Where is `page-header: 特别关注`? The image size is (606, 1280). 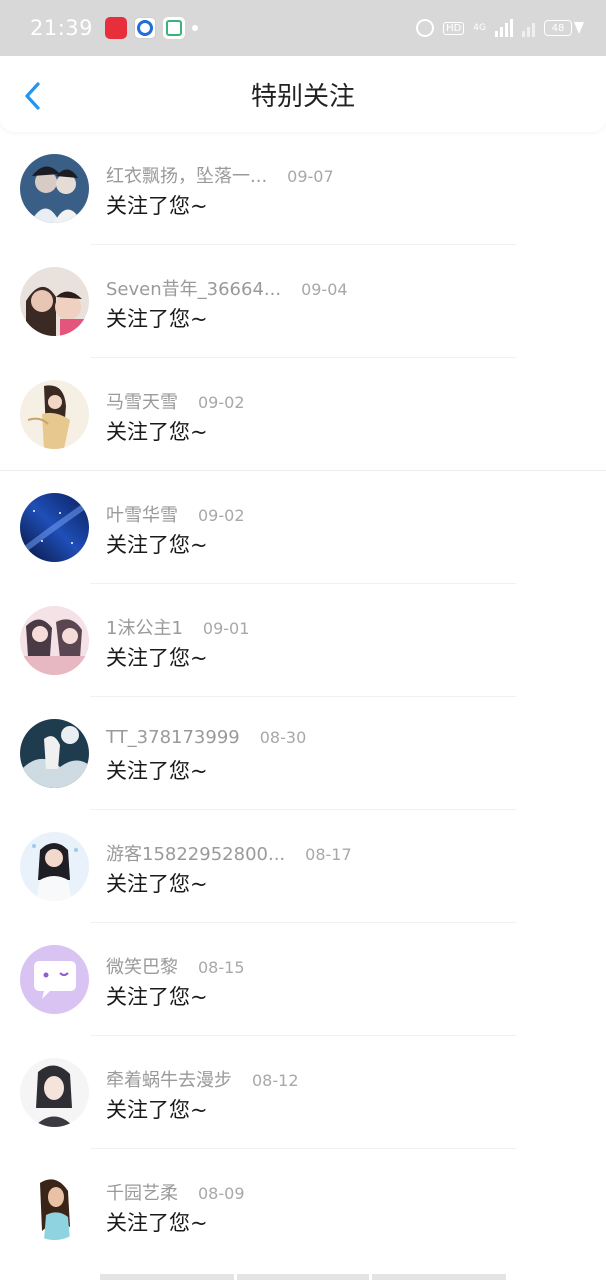
page-header: 特别关注 is located at coordinates (303, 94).